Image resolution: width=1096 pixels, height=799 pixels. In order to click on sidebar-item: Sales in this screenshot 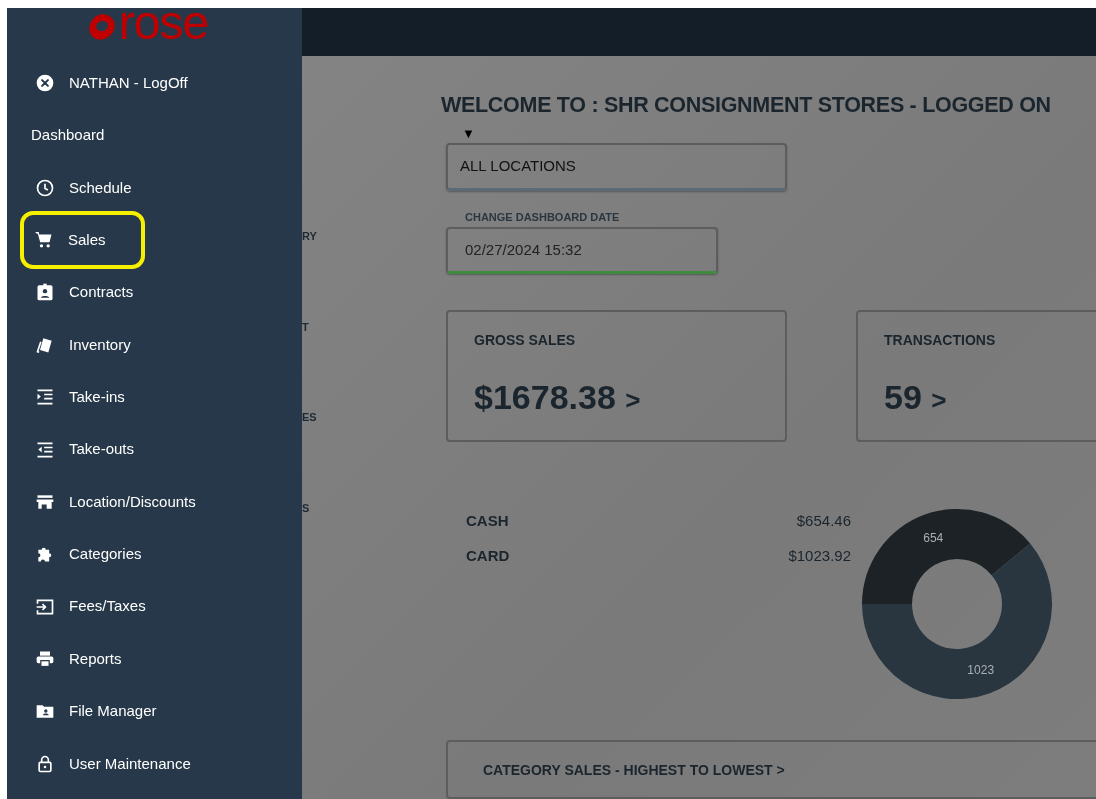, I will do `click(82, 240)`.